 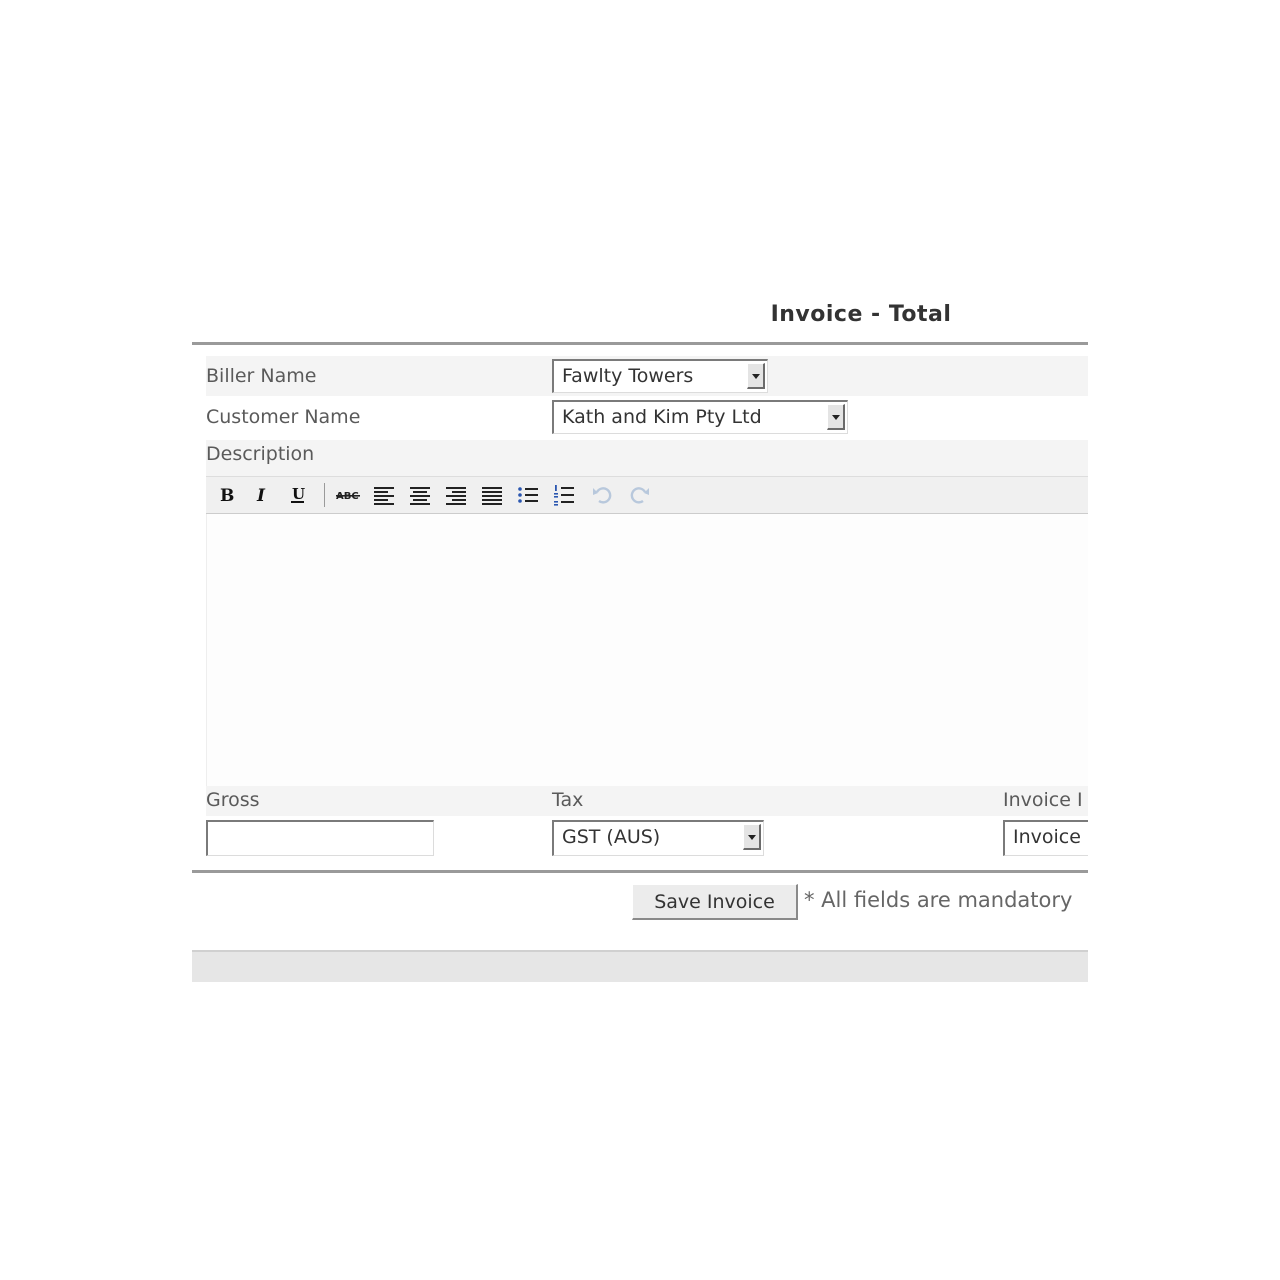 I want to click on svg-text: I, so click(x=261, y=495).